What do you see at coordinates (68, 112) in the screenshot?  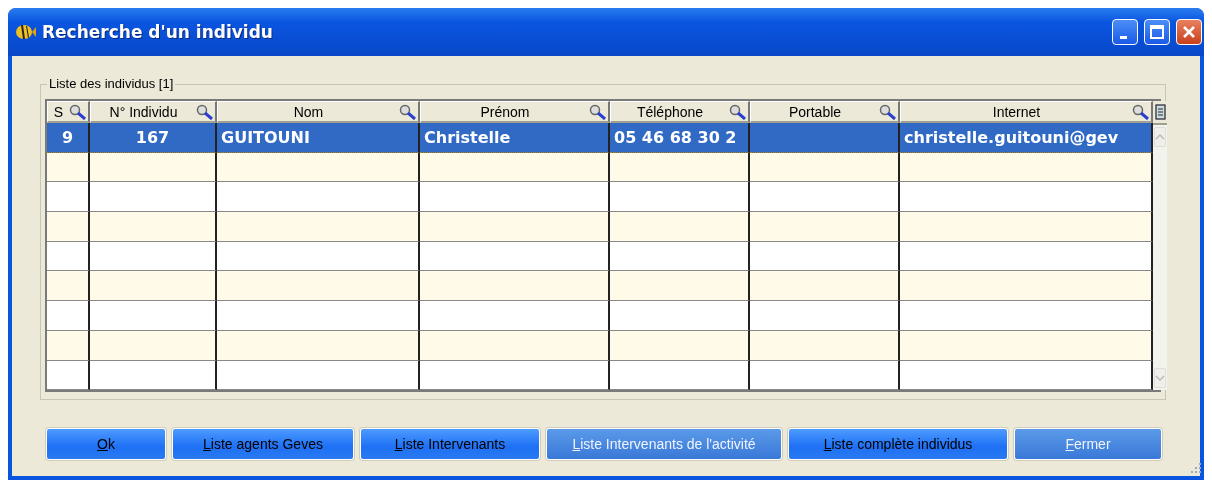 I see `column-header: S` at bounding box center [68, 112].